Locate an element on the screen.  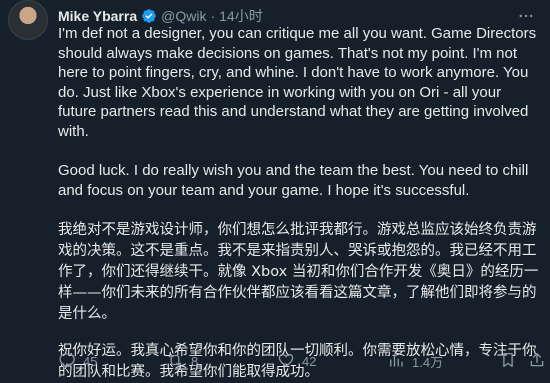
bookmark-button is located at coordinates (508, 361).